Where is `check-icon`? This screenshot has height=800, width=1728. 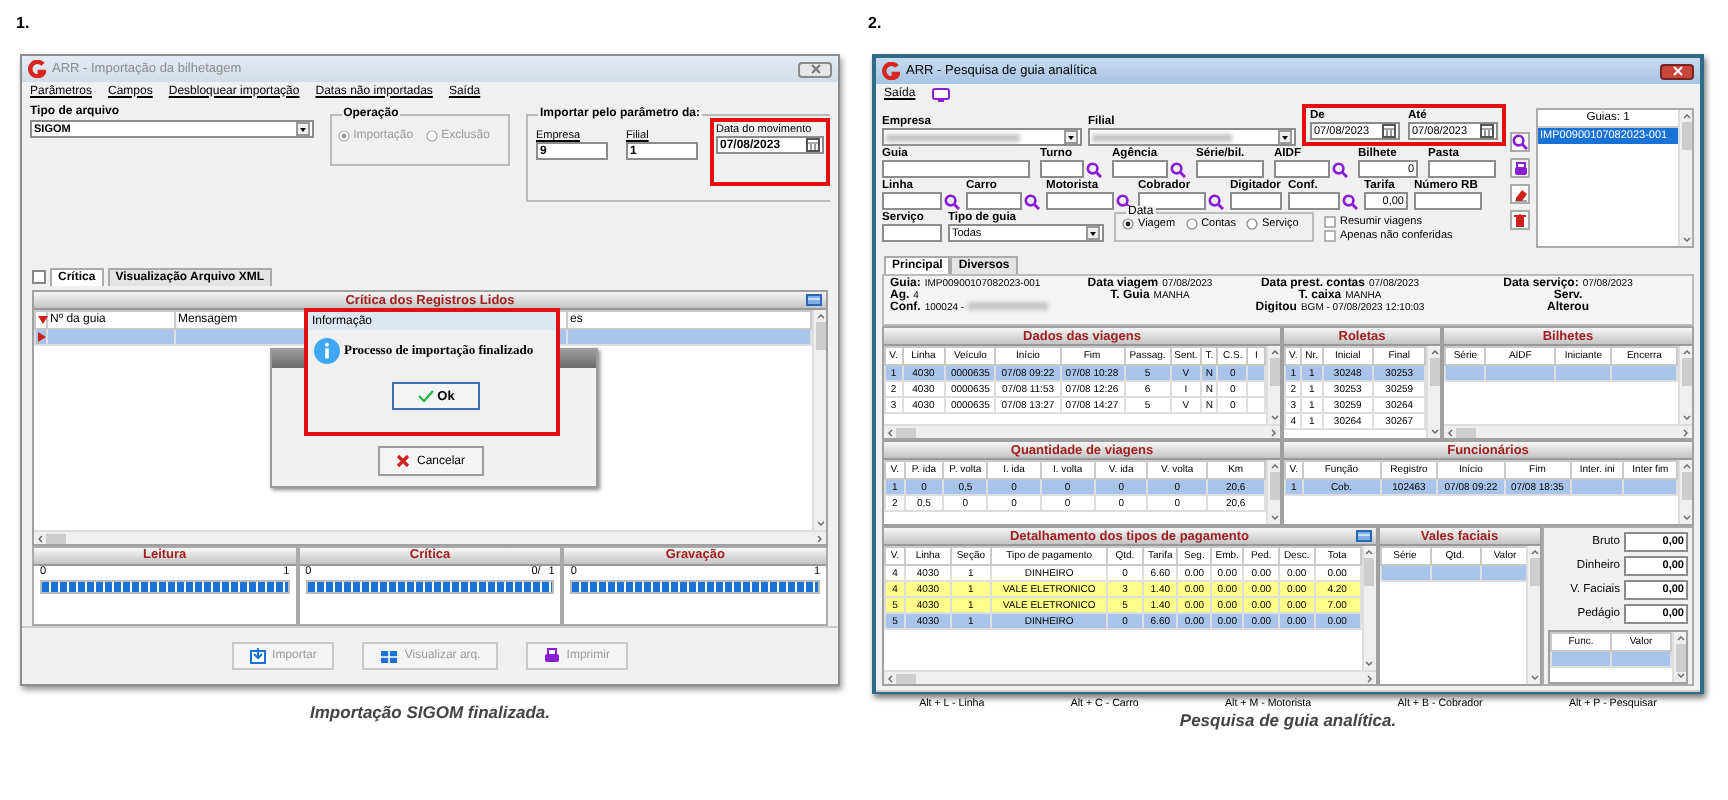 check-icon is located at coordinates (425, 396).